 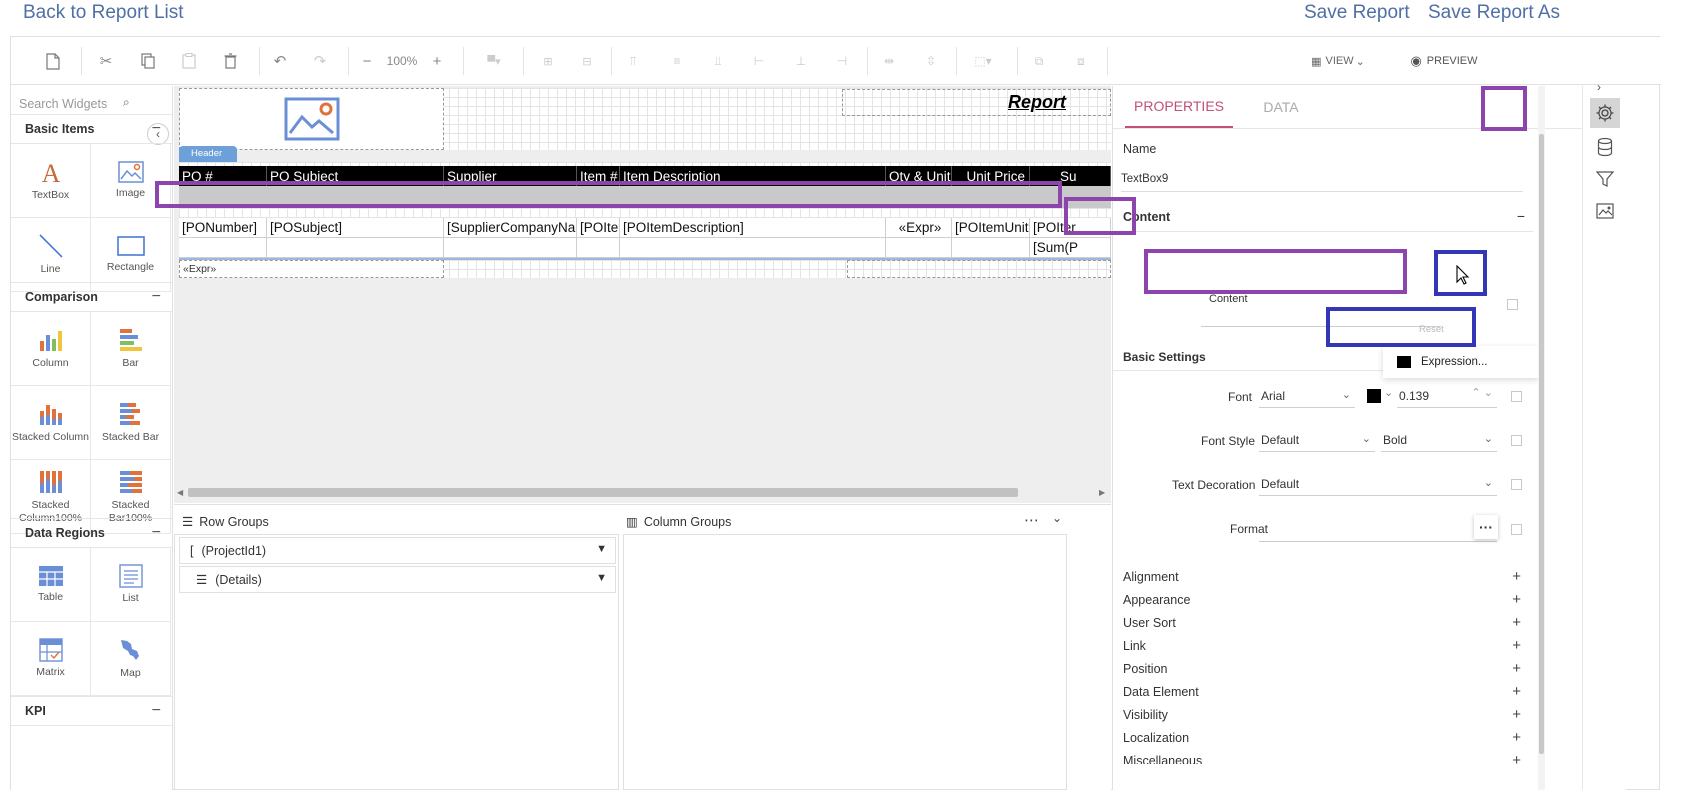 I want to click on footer-textbox, so click(x=979, y=269).